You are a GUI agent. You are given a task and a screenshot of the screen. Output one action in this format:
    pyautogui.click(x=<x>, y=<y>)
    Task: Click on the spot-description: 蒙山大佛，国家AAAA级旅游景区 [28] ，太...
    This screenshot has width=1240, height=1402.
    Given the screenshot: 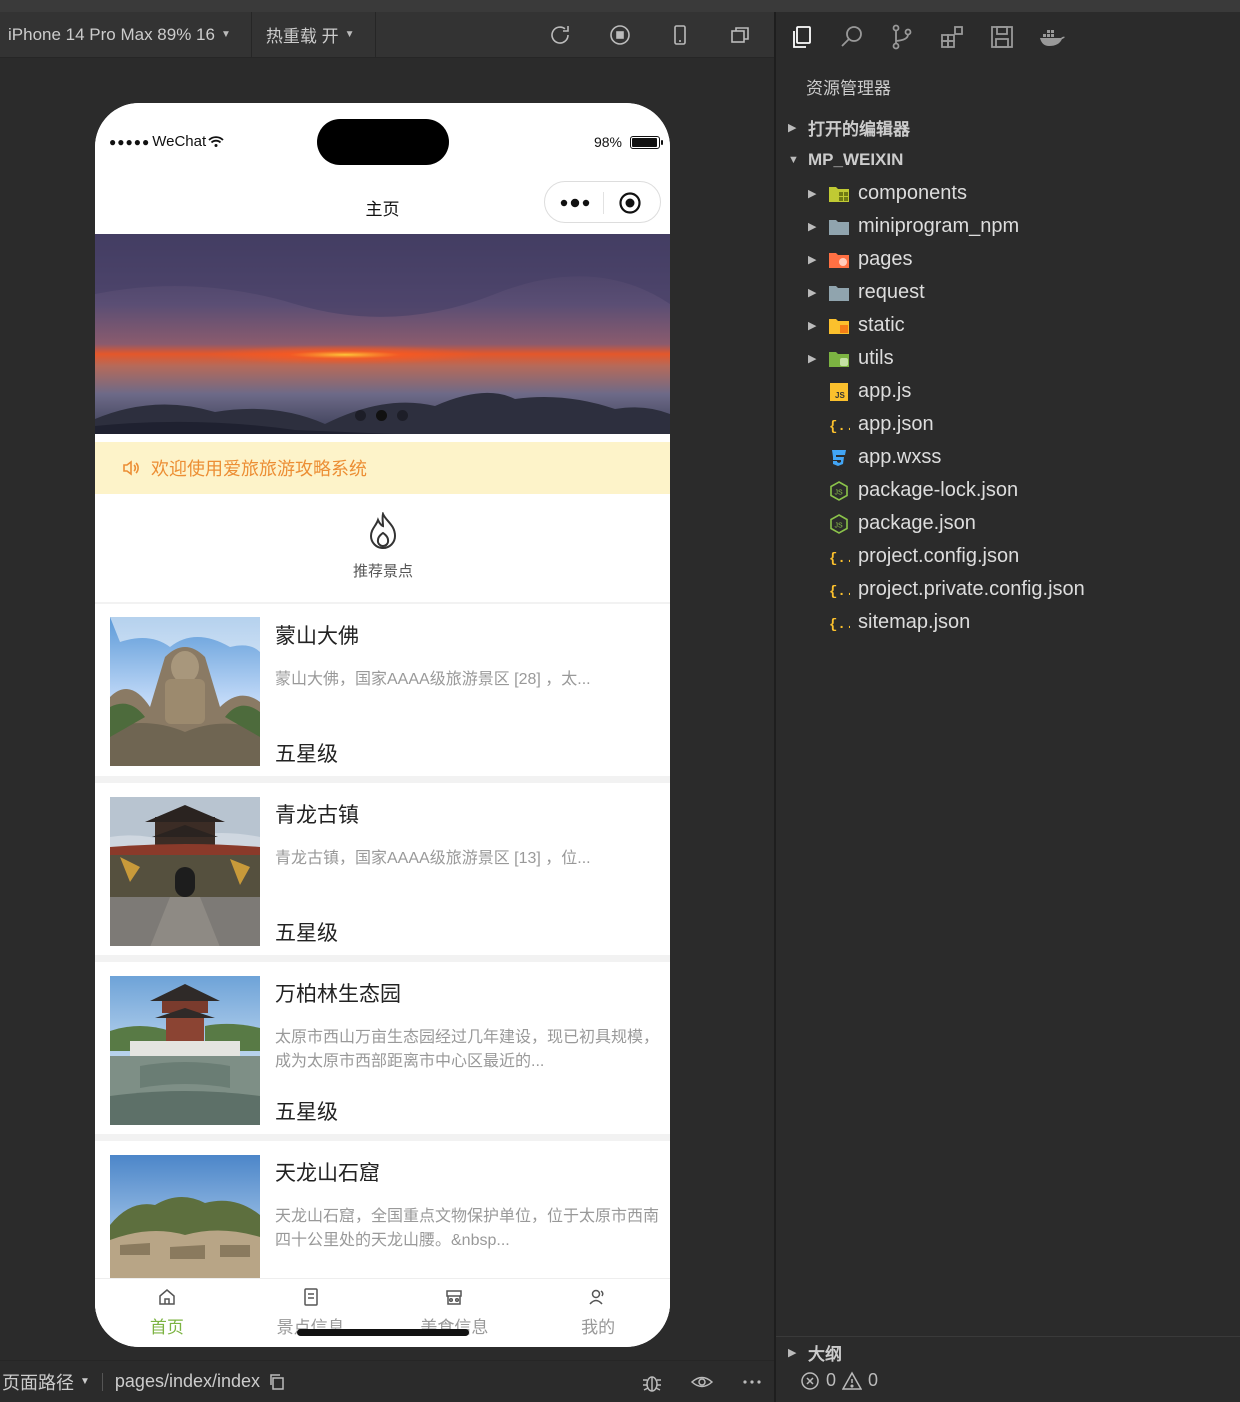 What is the action you would take?
    pyautogui.click(x=433, y=679)
    